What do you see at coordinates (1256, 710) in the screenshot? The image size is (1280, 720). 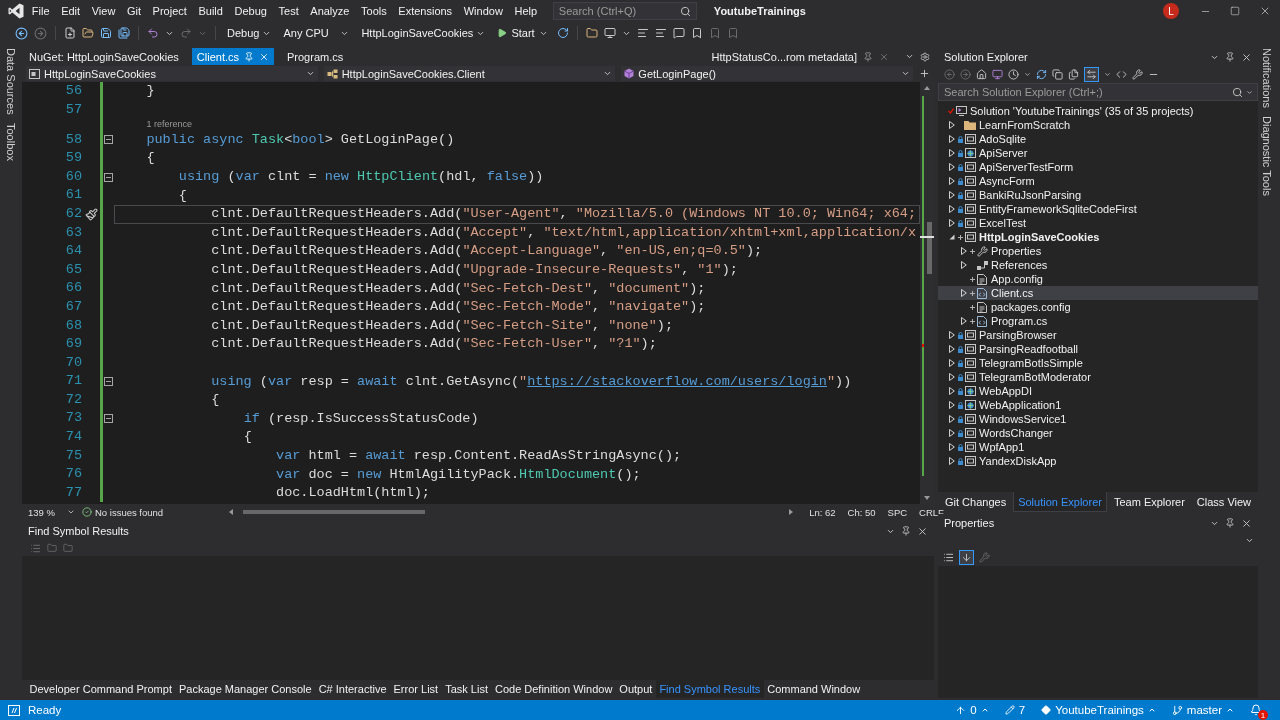 I see `bell-icon` at bounding box center [1256, 710].